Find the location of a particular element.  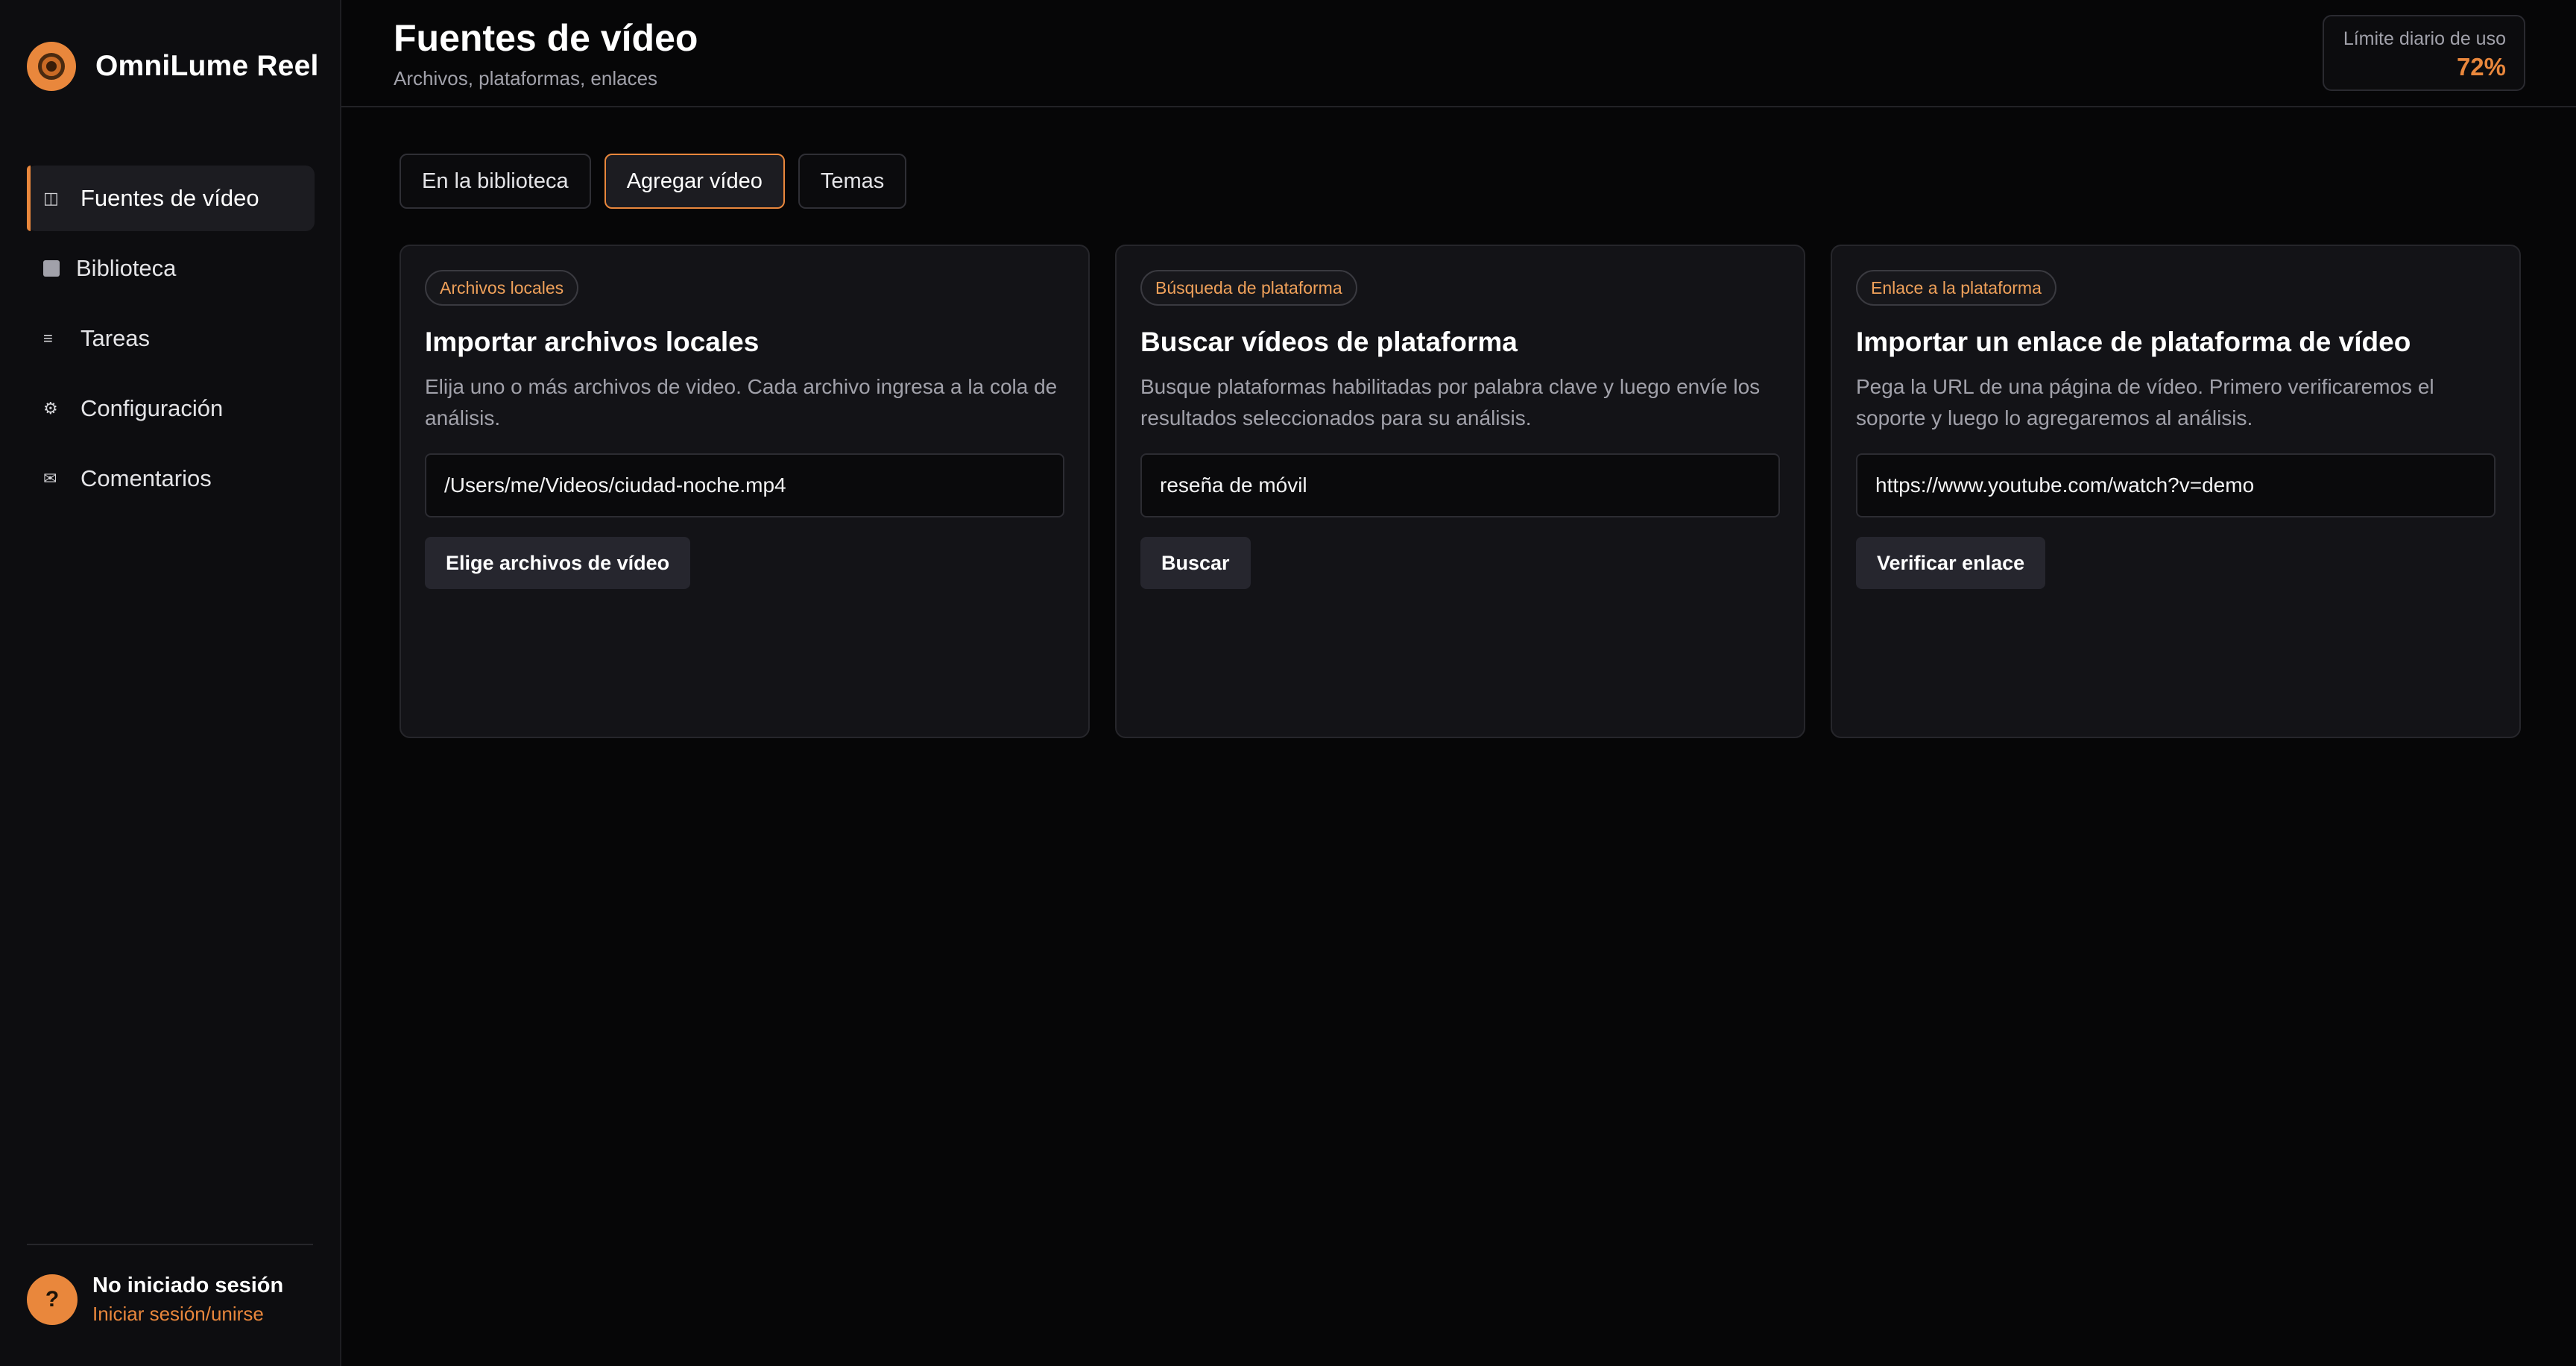

brand-name: OmniLume Reel is located at coordinates (207, 66).